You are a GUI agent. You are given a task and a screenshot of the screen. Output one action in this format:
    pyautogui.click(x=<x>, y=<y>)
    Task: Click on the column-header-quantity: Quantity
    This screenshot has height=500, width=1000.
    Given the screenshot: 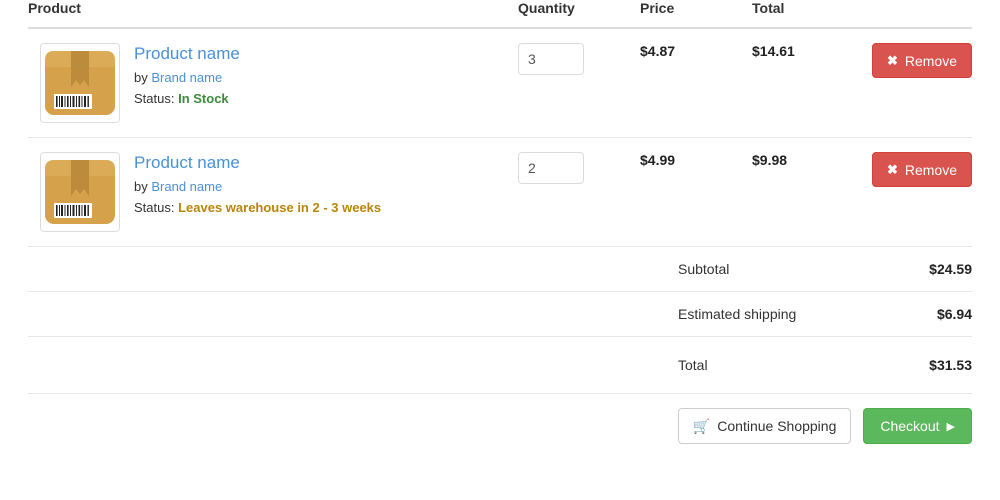 What is the action you would take?
    pyautogui.click(x=579, y=14)
    